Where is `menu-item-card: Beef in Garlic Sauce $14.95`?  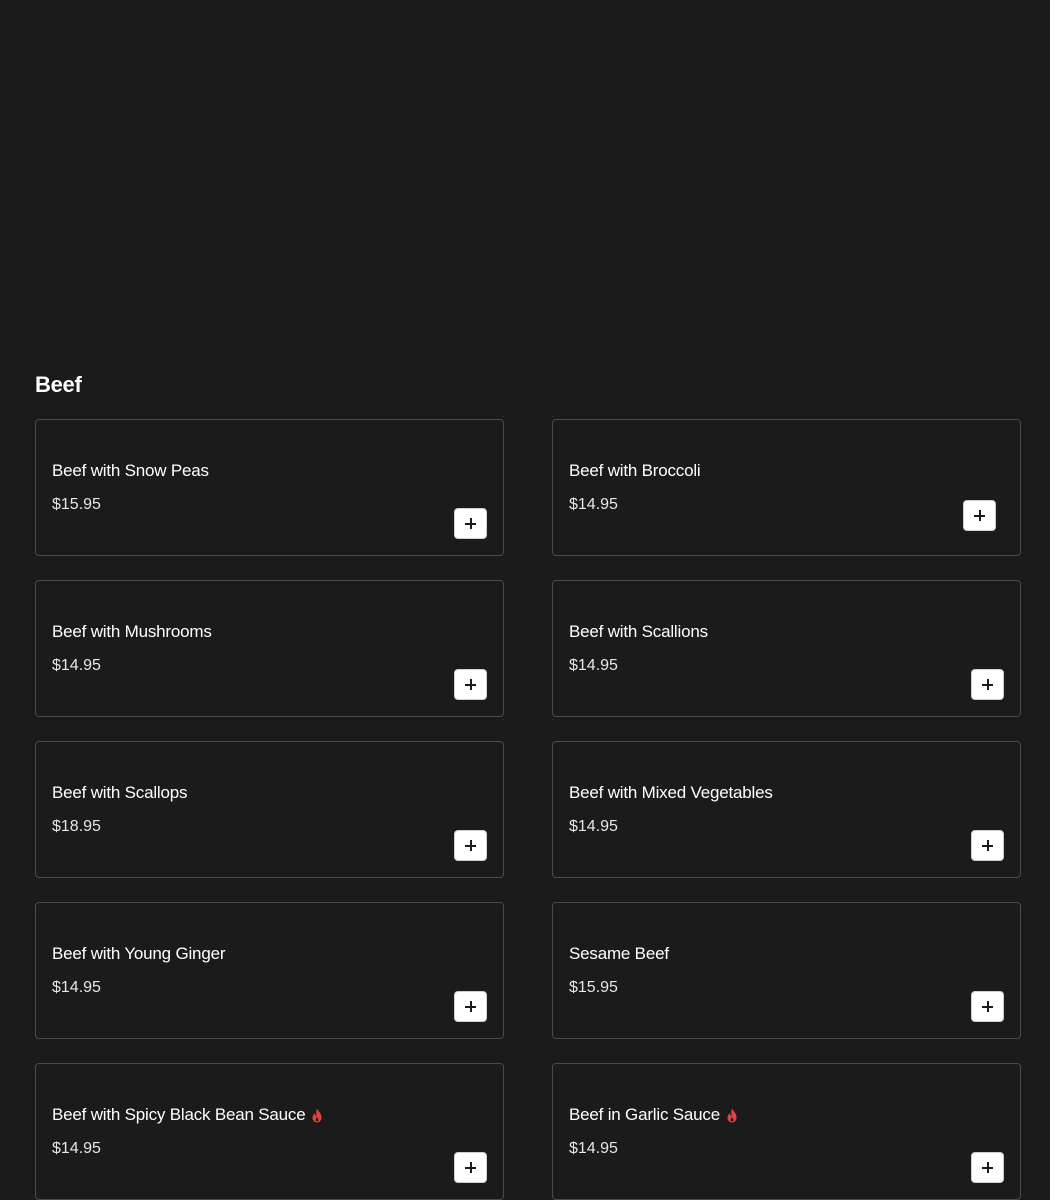 menu-item-card: Beef in Garlic Sauce $14.95 is located at coordinates (786, 1131).